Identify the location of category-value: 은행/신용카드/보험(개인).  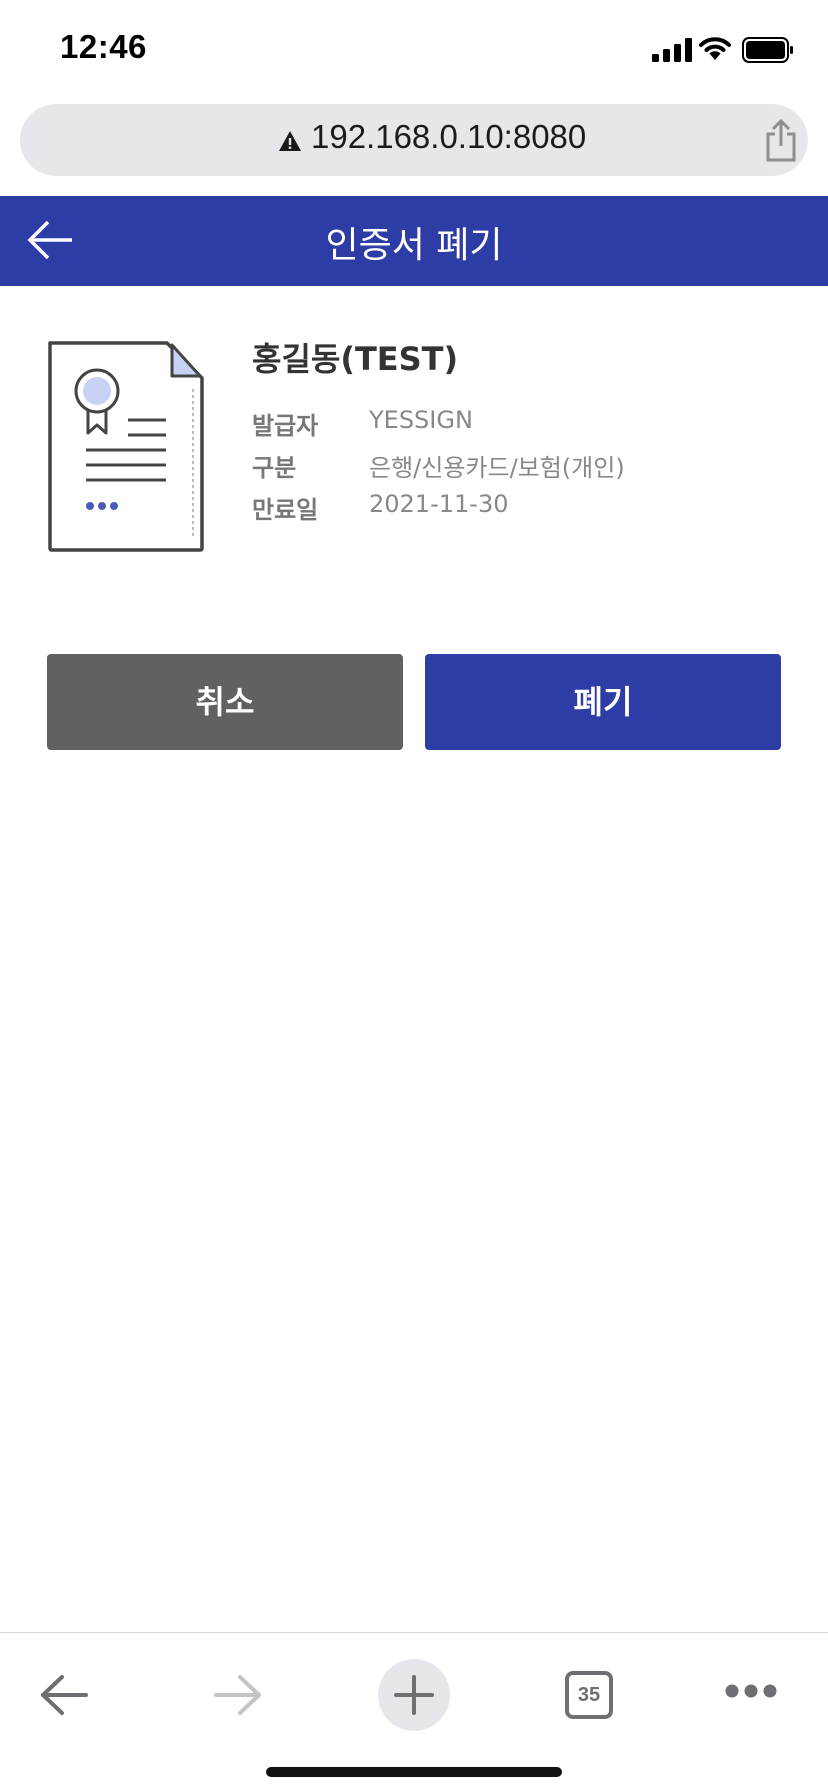
(497, 468).